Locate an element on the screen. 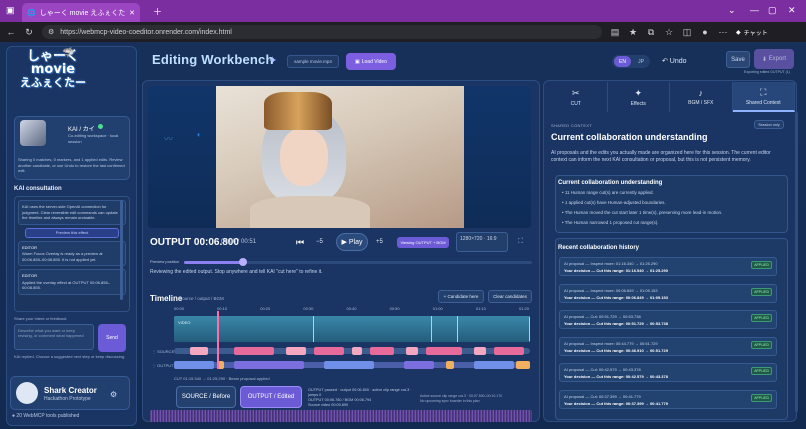 Image resolution: width=806 pixels, height=429 pixels. site-info-icon: ⚙ is located at coordinates (51, 32).